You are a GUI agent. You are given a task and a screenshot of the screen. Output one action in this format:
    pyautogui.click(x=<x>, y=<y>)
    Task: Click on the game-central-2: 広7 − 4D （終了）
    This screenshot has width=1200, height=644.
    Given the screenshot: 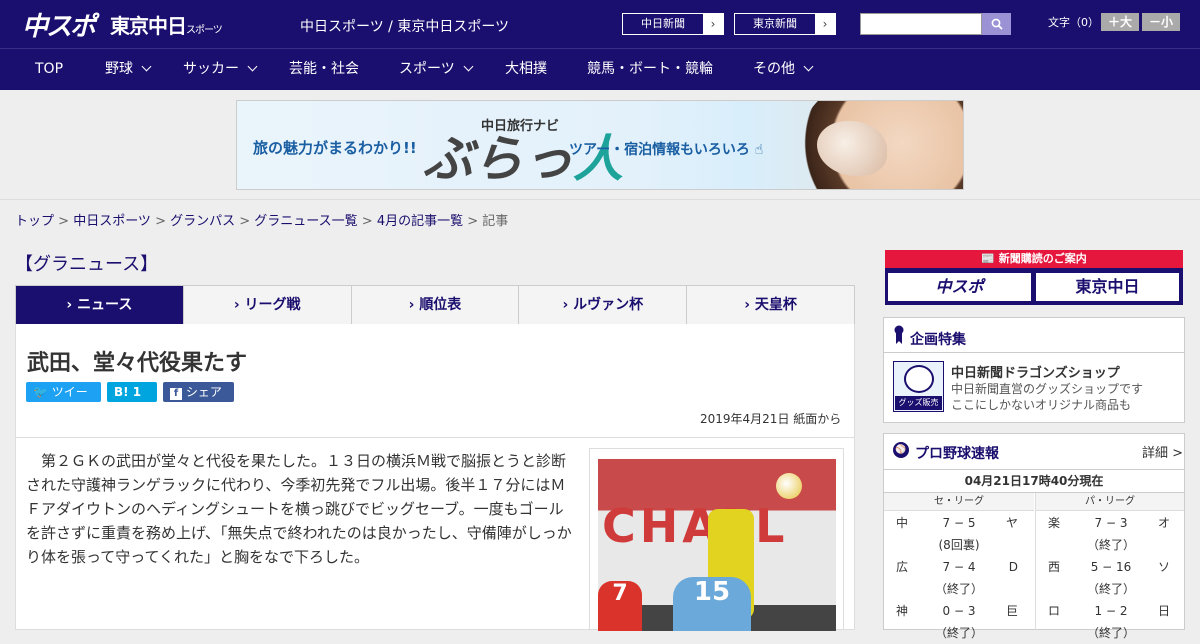 What is the action you would take?
    pyautogui.click(x=959, y=578)
    